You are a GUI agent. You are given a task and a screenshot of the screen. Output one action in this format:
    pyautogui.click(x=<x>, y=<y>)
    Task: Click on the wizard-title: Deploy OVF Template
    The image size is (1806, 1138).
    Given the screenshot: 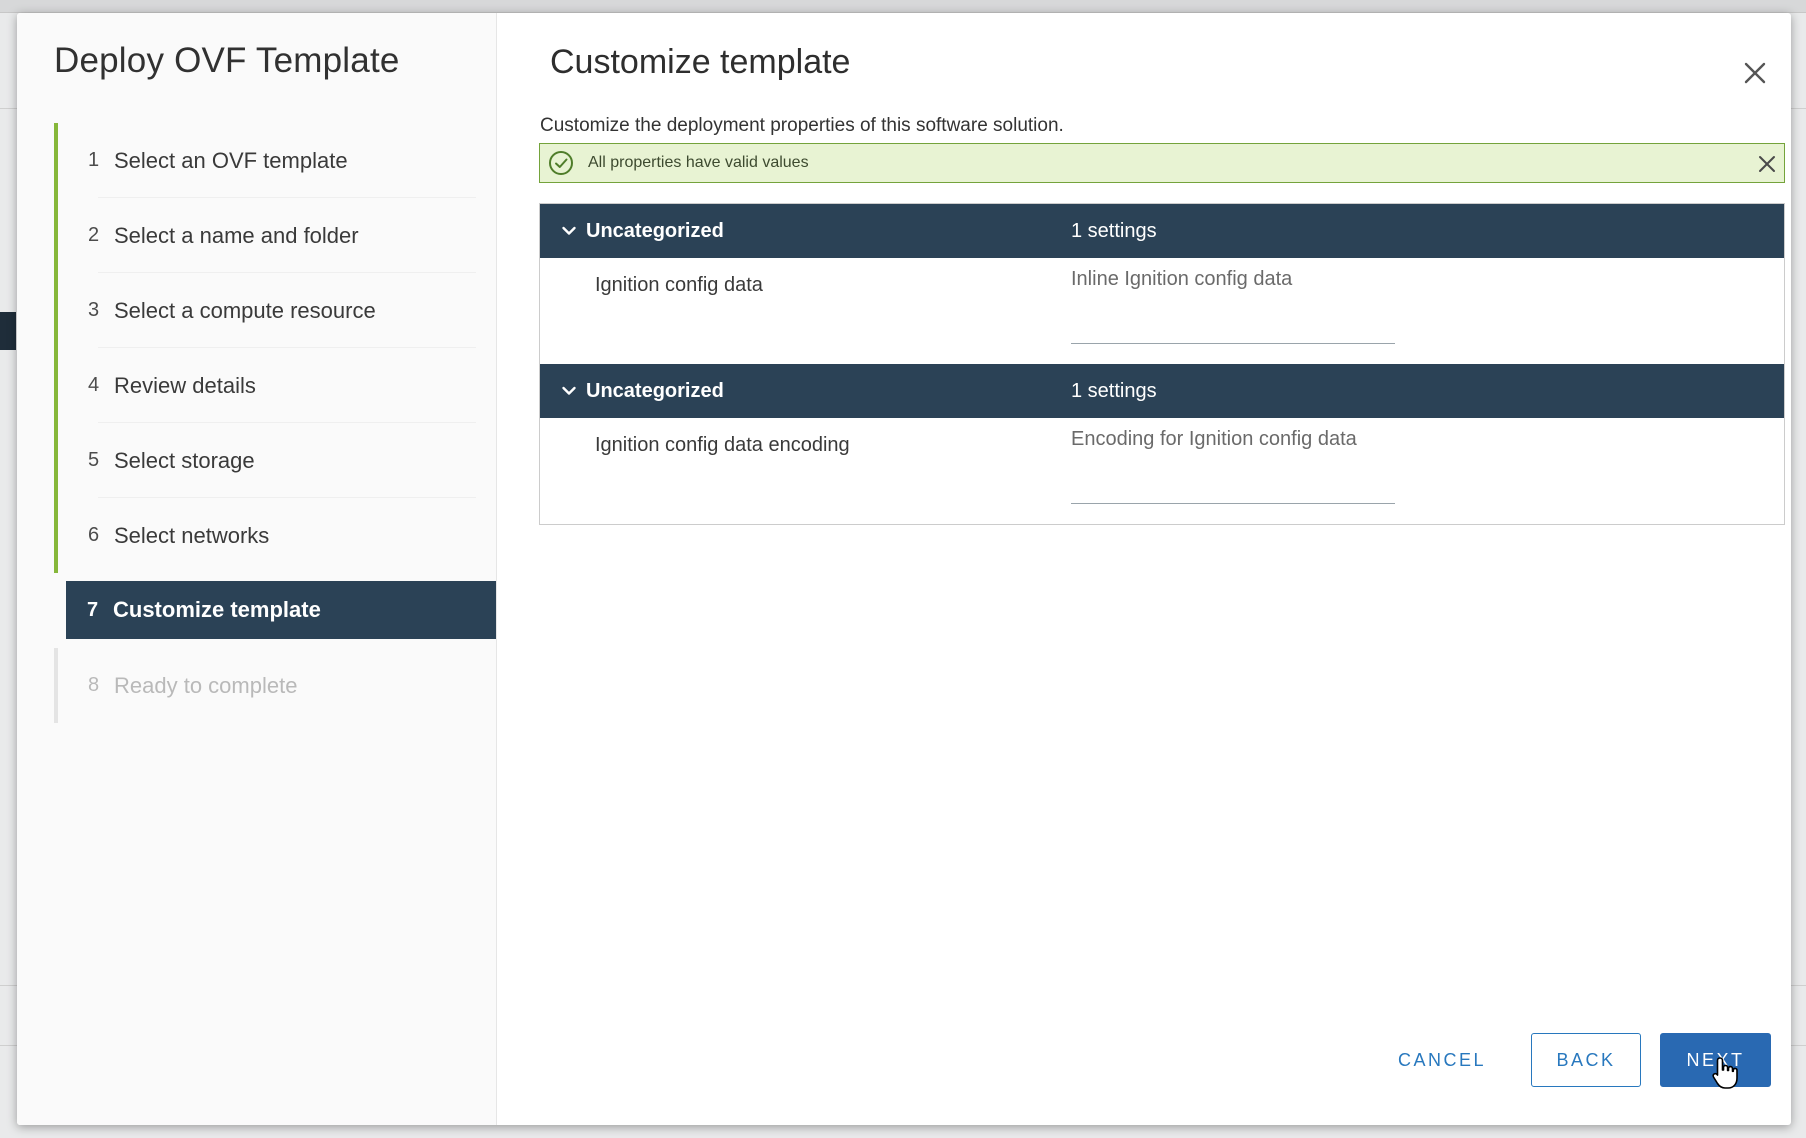 What is the action you would take?
    pyautogui.click(x=227, y=60)
    